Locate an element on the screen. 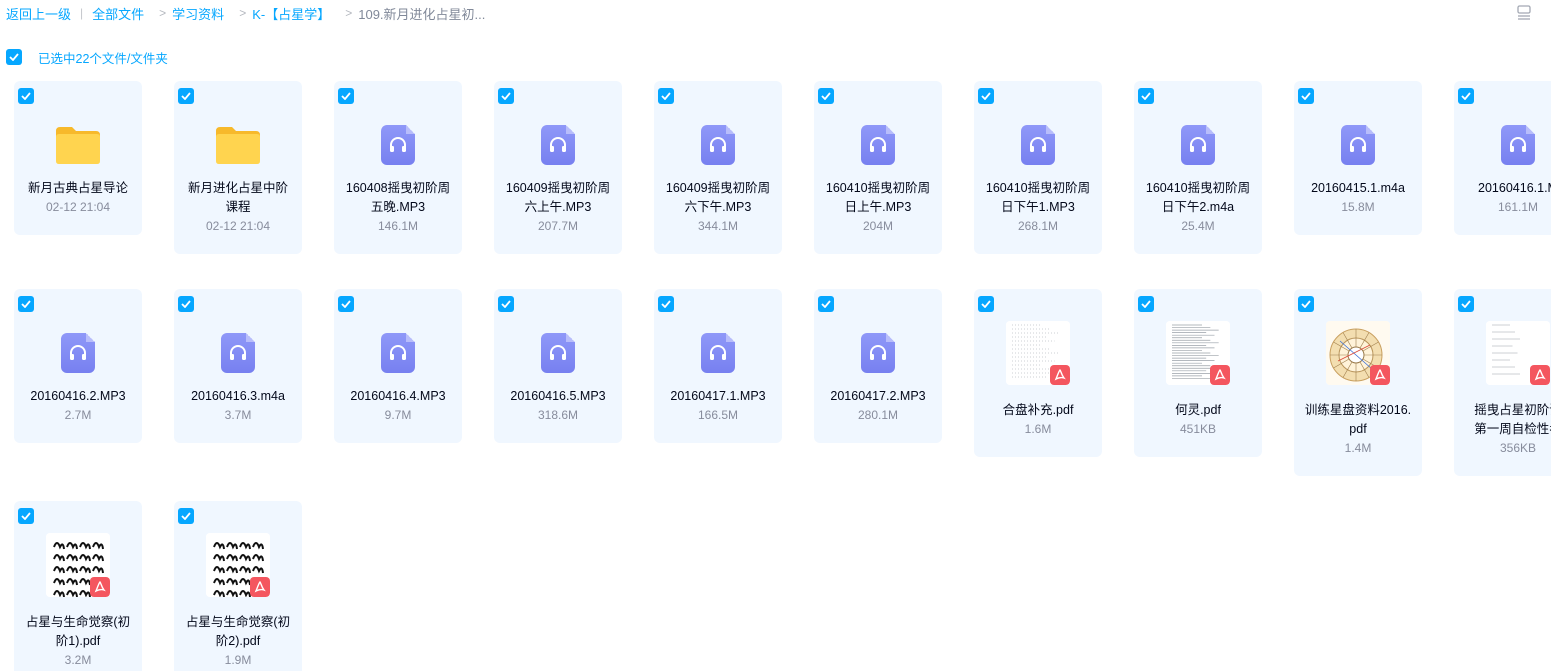 This screenshot has width=1551, height=671. file-name: 合盘补充.pdf is located at coordinates (1038, 410).